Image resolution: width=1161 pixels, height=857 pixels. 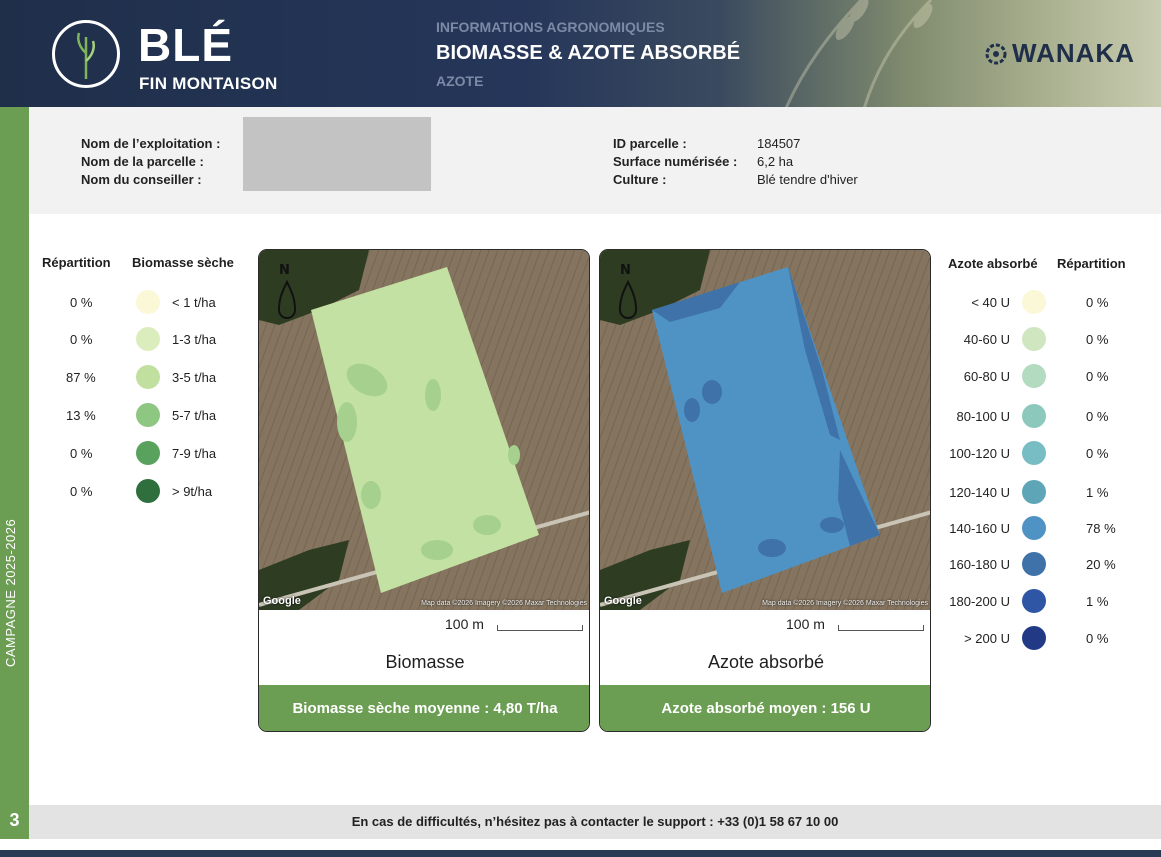 I want to click on biomass-pct: 0 %, so click(x=81, y=453).